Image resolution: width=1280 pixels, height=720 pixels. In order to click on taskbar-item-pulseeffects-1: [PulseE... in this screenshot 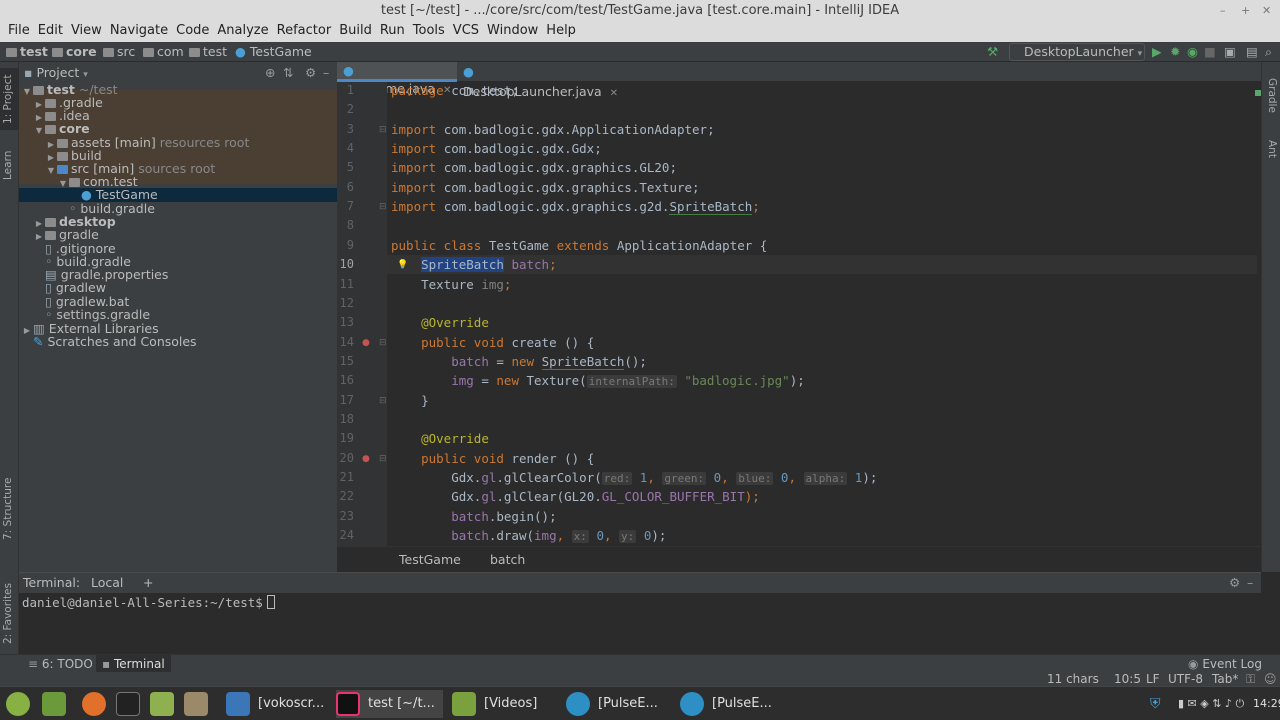, I will do `click(612, 704)`.